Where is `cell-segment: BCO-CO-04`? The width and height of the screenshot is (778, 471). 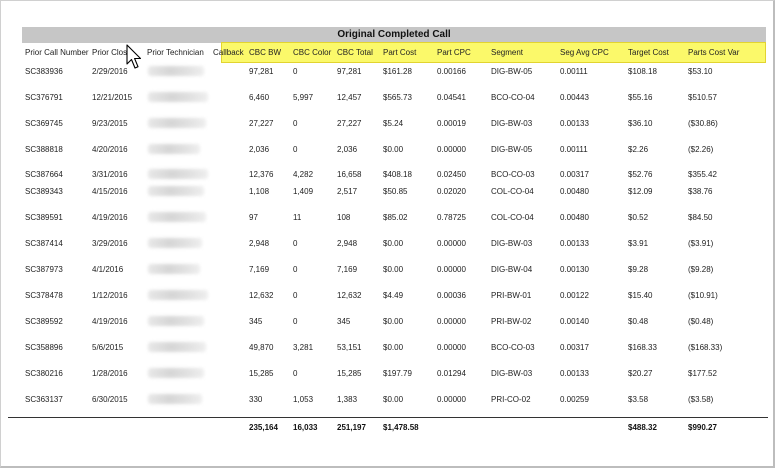
cell-segment: BCO-CO-04 is located at coordinates (513, 97).